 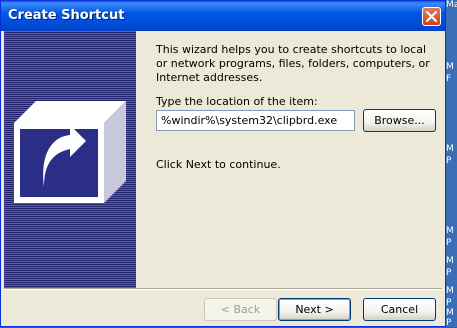 What do you see at coordinates (255, 120) in the screenshot?
I see `location-input` at bounding box center [255, 120].